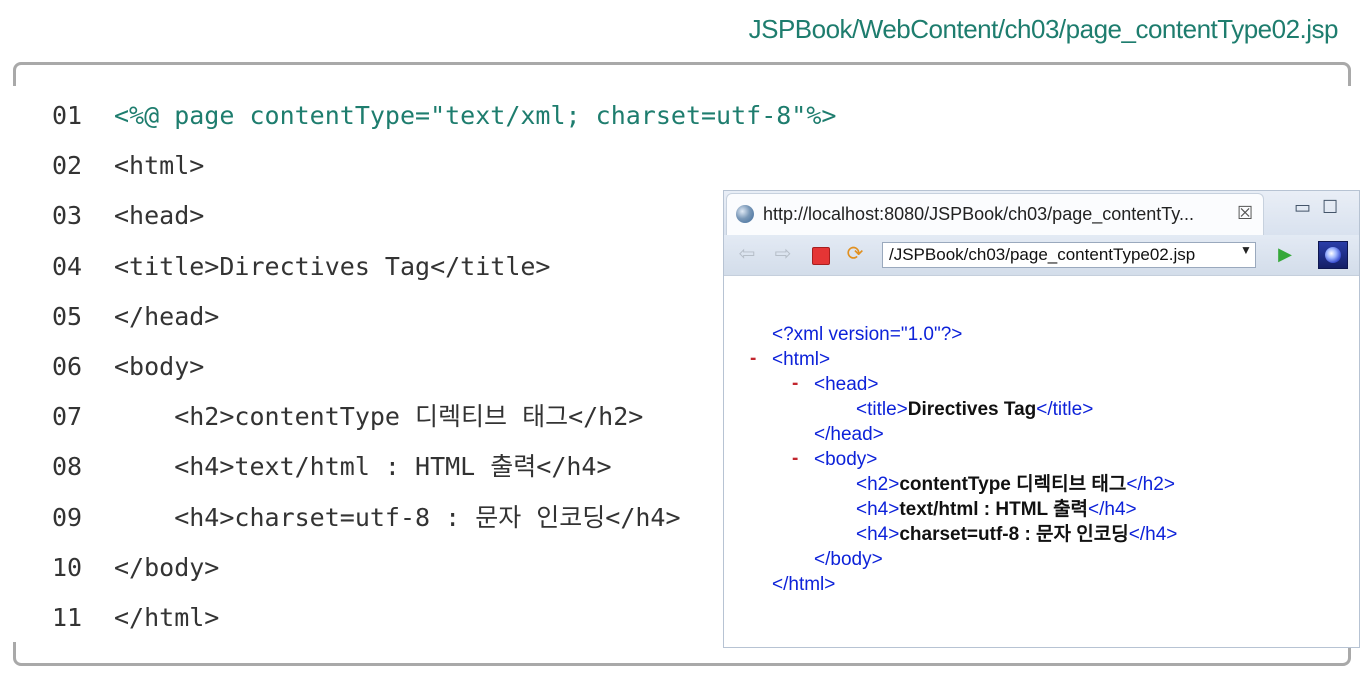 The width and height of the screenshot is (1364, 678). Describe the element at coordinates (444, 221) in the screenshot. I see `code-line: 03 <head>` at that location.